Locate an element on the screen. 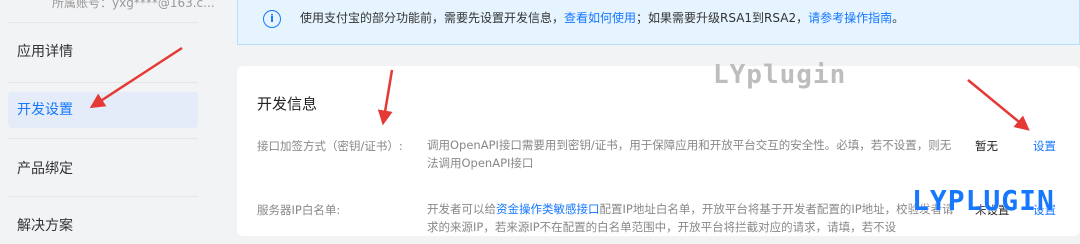 The width and height of the screenshot is (1080, 244). ip-desc-part: 开发者可以给 is located at coordinates (461, 209).